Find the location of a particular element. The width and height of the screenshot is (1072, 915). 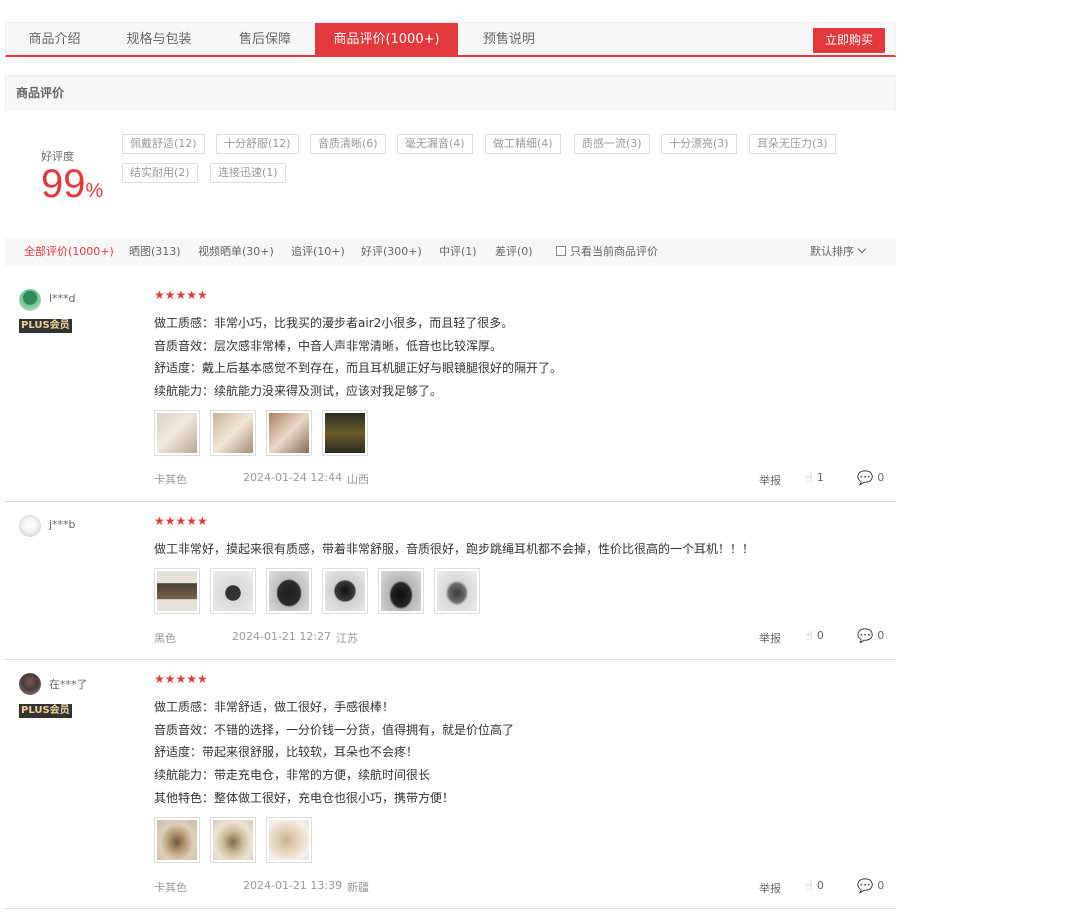

review-tag: 质感一流(3) is located at coordinates (612, 144).